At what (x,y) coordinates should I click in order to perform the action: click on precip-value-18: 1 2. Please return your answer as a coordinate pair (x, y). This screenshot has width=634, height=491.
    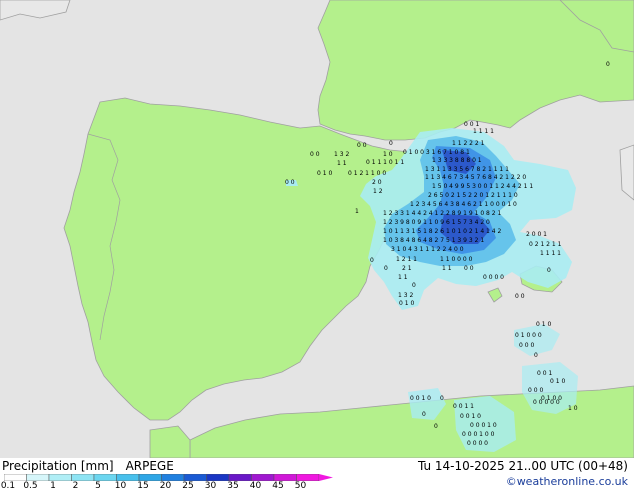
    Looking at the image, I should click on (378, 191).